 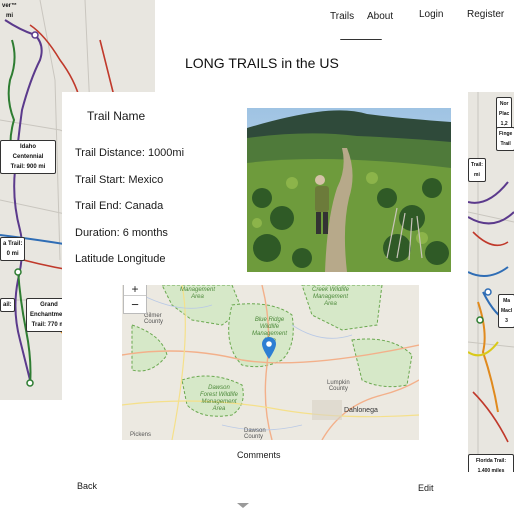 I want to click on comments-button: Comments, so click(x=259, y=455).